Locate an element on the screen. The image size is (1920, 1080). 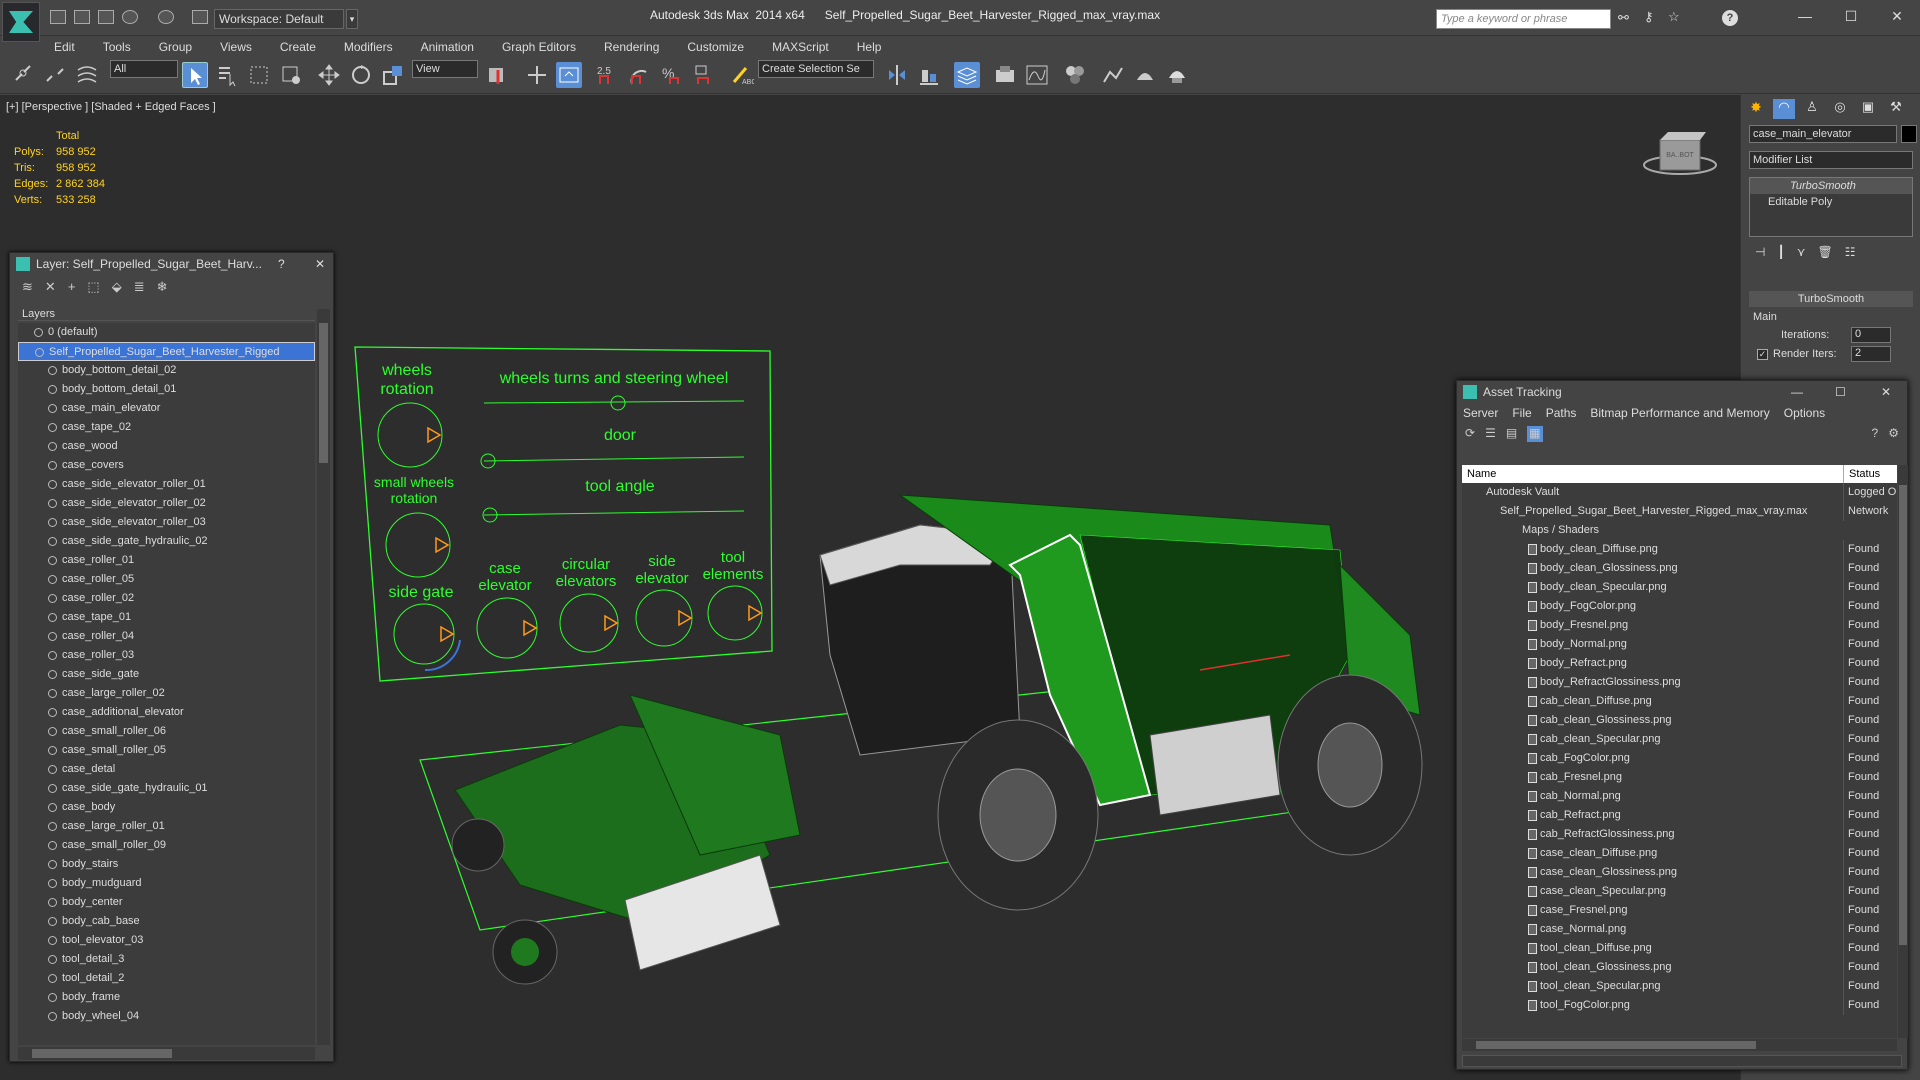
modifier-turbosmooth: TurboSmooth is located at coordinates (1831, 186).